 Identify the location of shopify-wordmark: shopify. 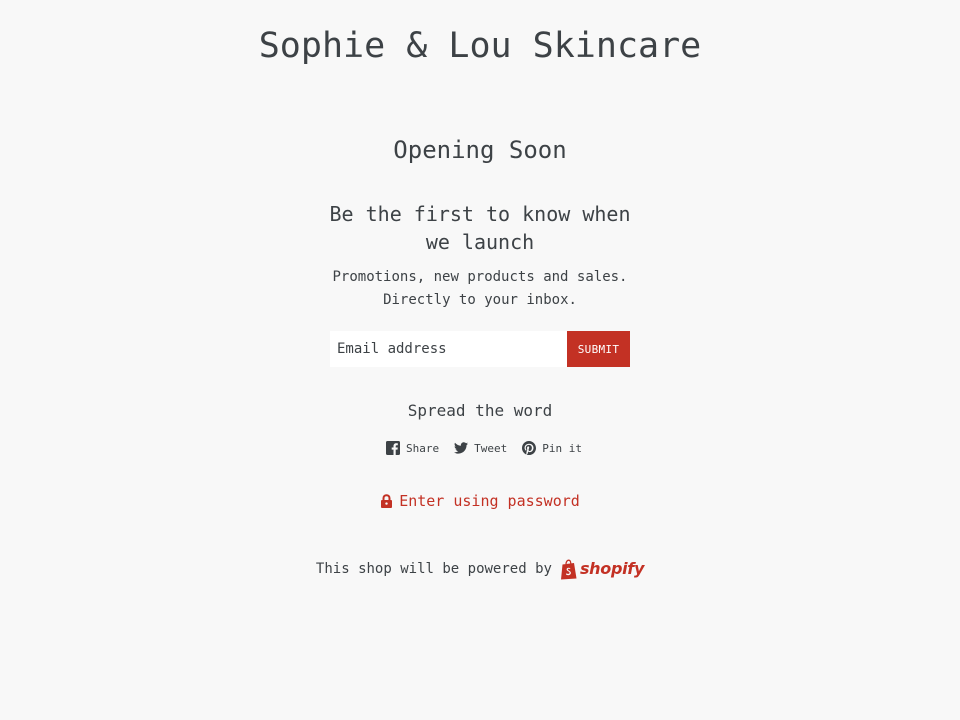
(612, 568).